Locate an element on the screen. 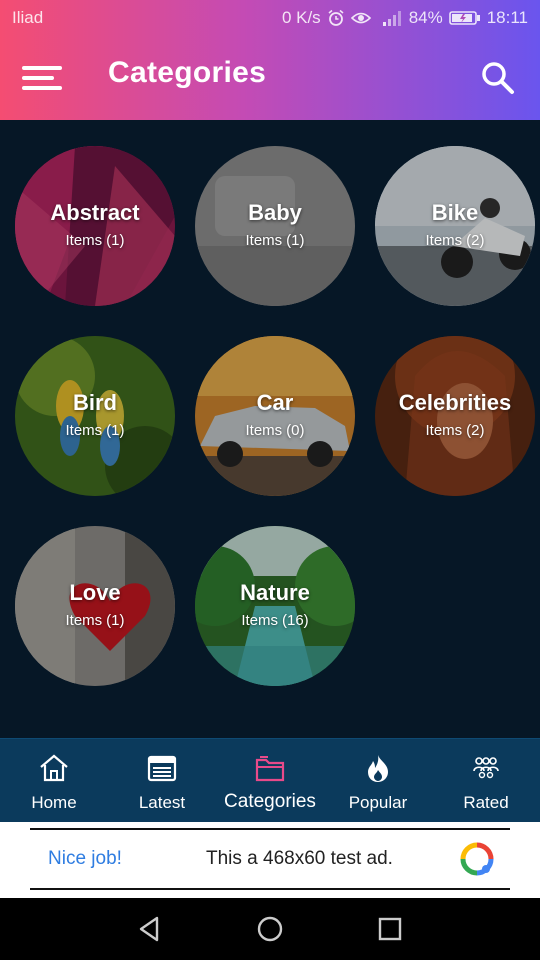  ad-message: This a 468x60 test ad. is located at coordinates (299, 858).